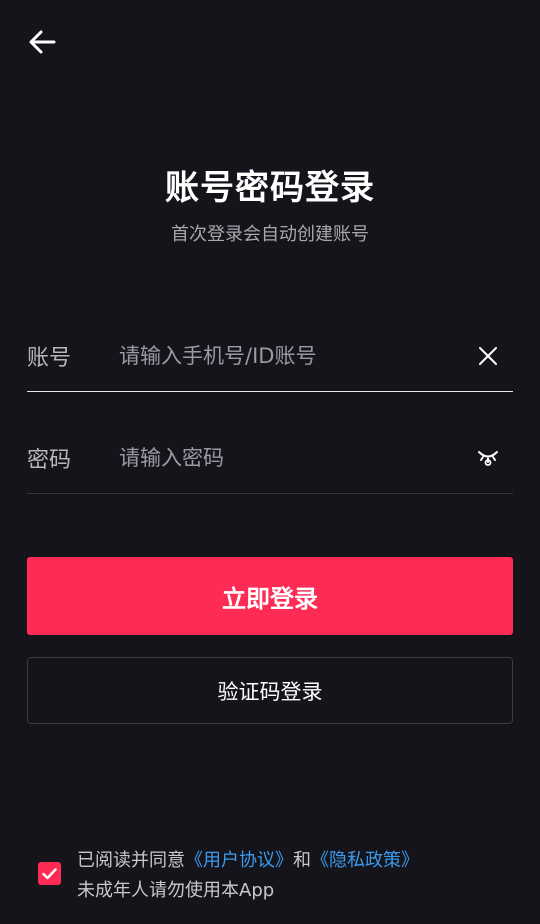  What do you see at coordinates (295, 355) in the screenshot?
I see `account-input` at bounding box center [295, 355].